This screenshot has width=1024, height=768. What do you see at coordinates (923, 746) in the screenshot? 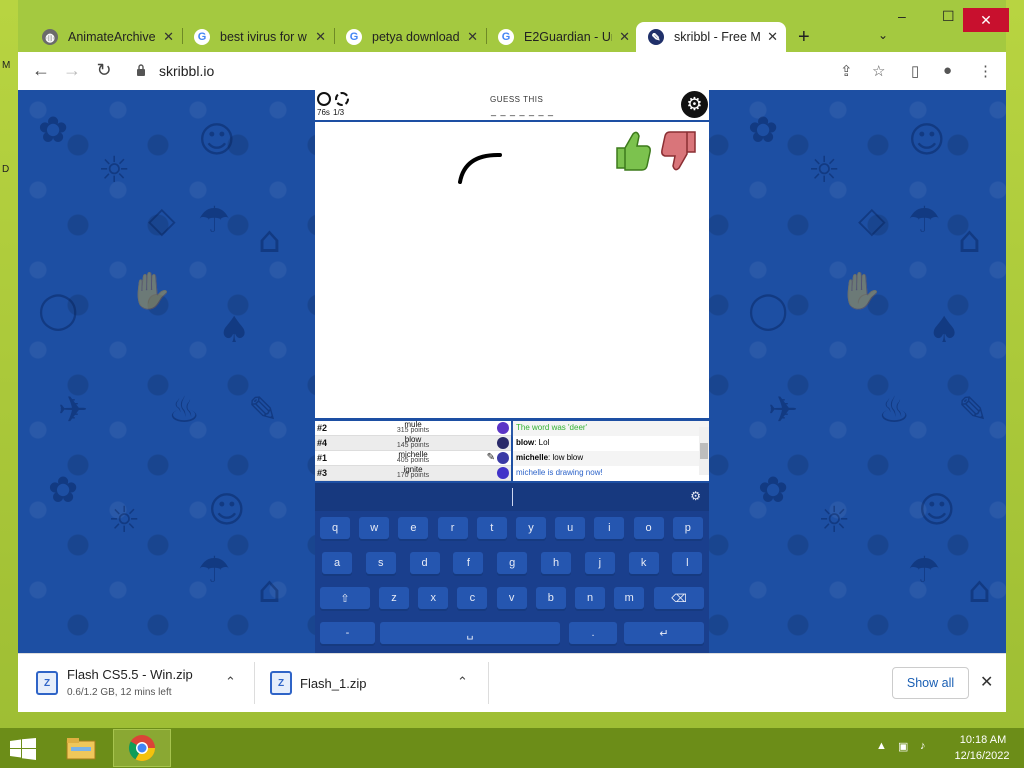
I see `volume-icon: ♪` at bounding box center [923, 746].